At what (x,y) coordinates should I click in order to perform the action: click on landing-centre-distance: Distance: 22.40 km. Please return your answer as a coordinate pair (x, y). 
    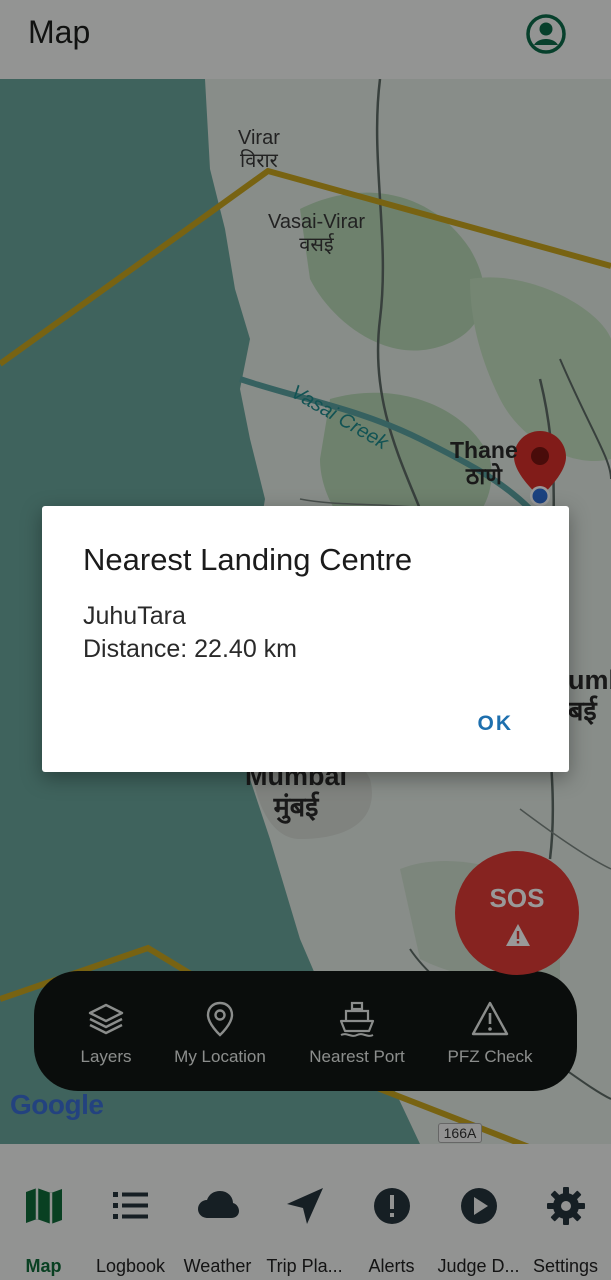
    Looking at the image, I should click on (190, 649).